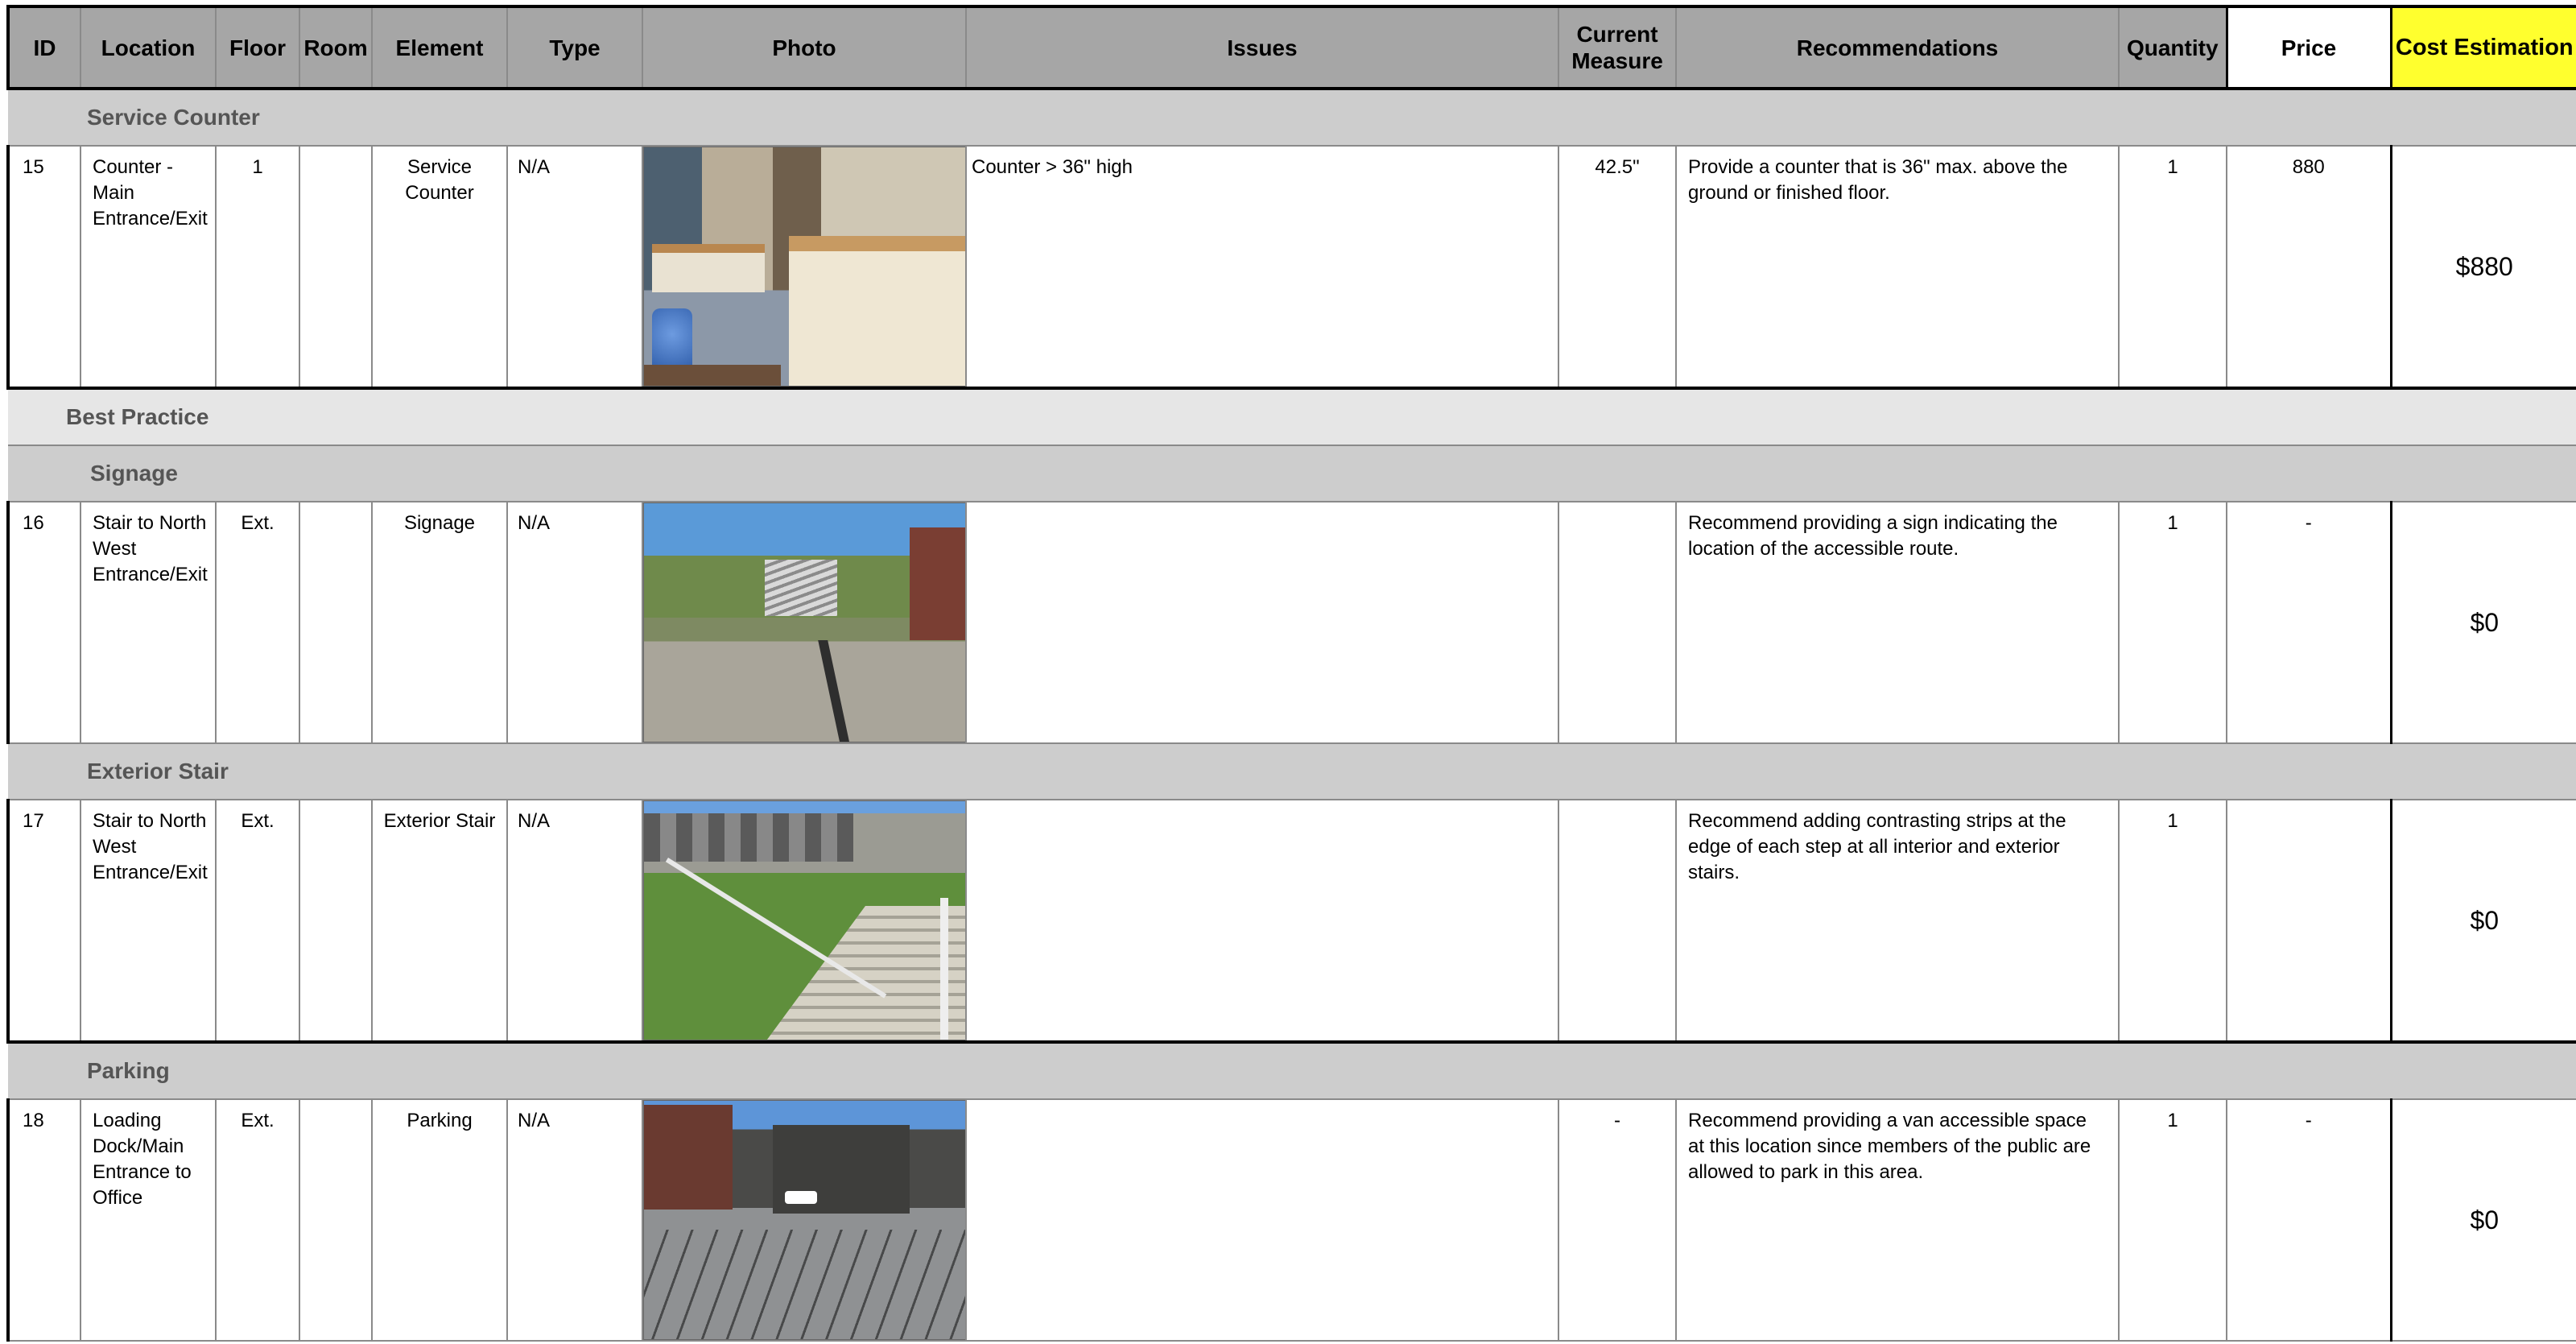 The width and height of the screenshot is (2576, 1344). I want to click on cell-id: 16, so click(43, 622).